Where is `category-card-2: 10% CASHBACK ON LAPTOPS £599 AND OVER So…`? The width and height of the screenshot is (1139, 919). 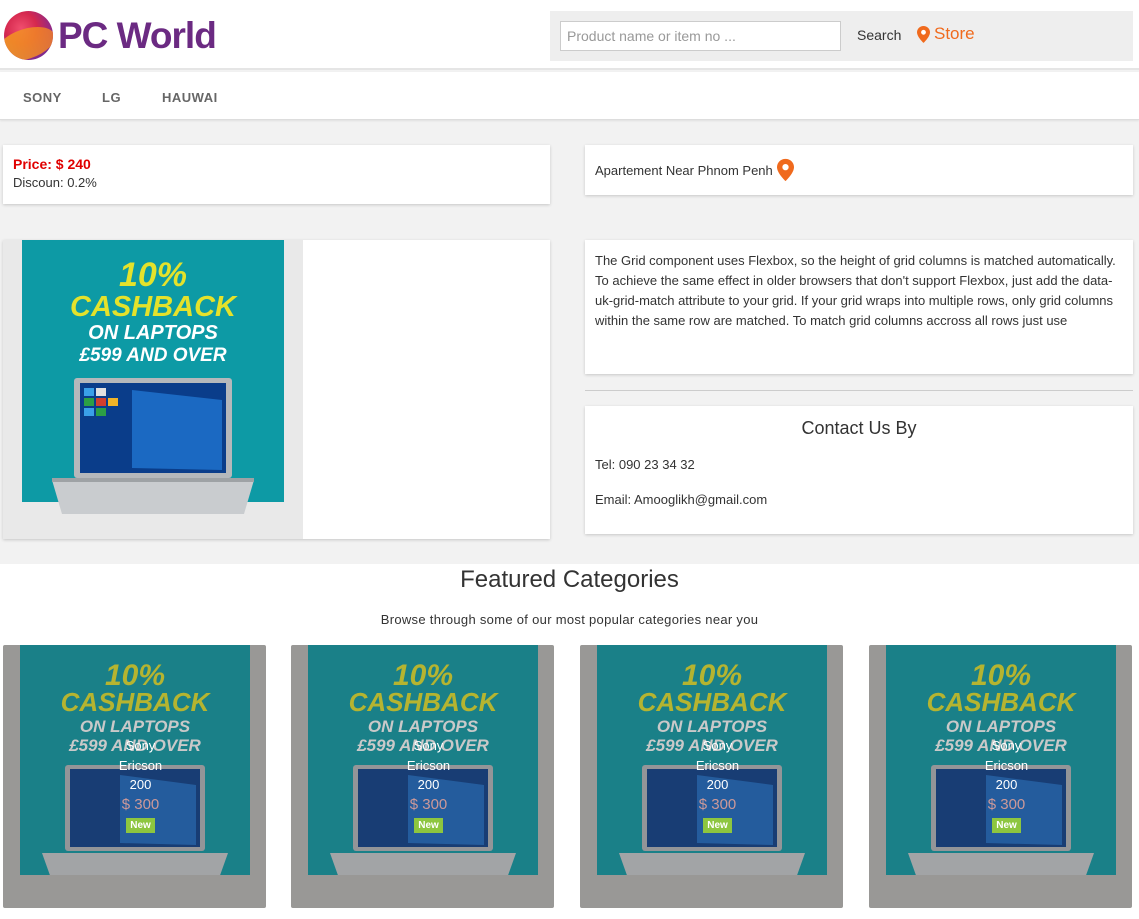
category-card-2: 10% CASHBACK ON LAPTOPS £599 AND OVER So… is located at coordinates (422, 776).